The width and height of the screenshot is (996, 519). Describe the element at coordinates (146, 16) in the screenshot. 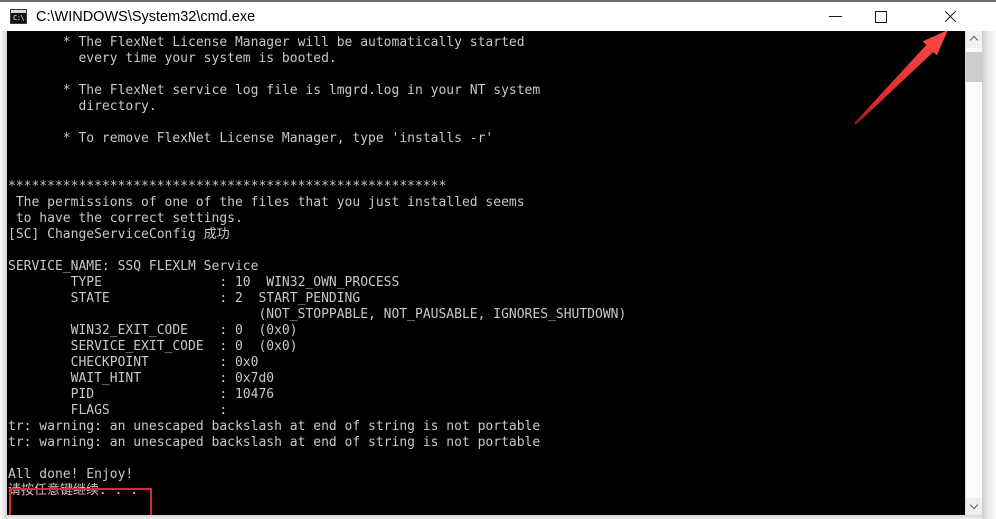

I see `window-title: C:\WINDOWS\System32\cmd.exe` at that location.